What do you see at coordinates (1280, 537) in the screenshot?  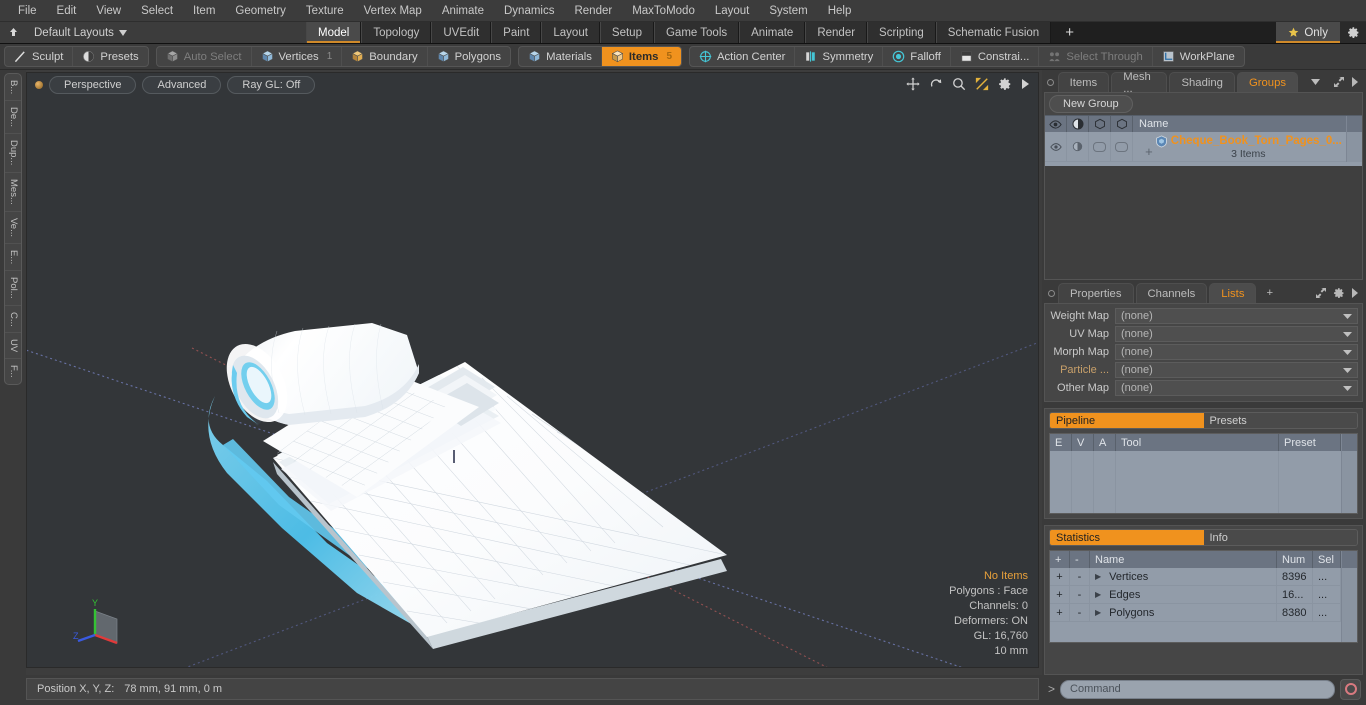 I see `statistics-toggle-info: Info` at bounding box center [1280, 537].